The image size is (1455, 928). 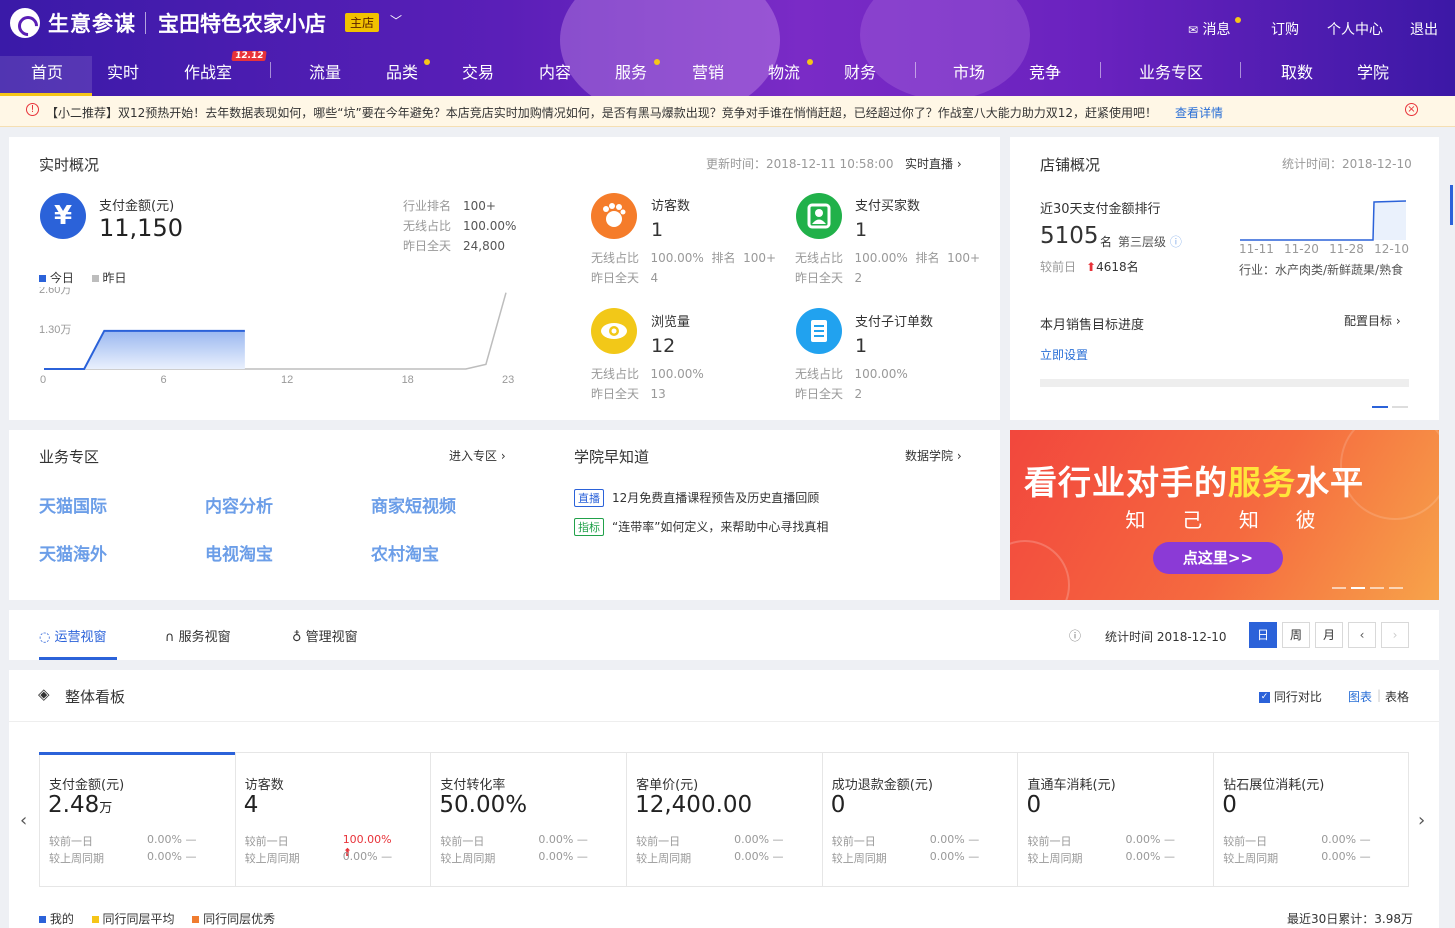 I want to click on date-tick: 11-11, so click(x=1256, y=249).